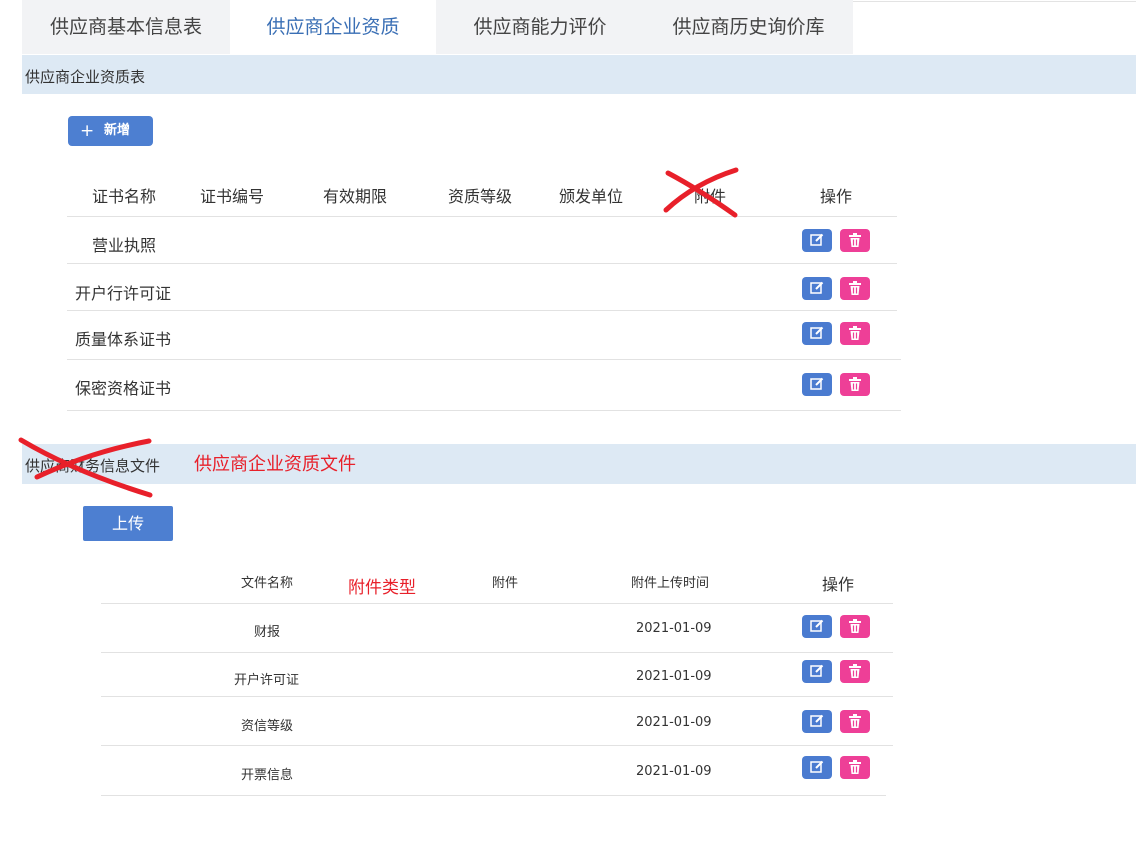 This screenshot has width=1136, height=862. Describe the element at coordinates (994, 1) in the screenshot. I see `top-divider` at that location.